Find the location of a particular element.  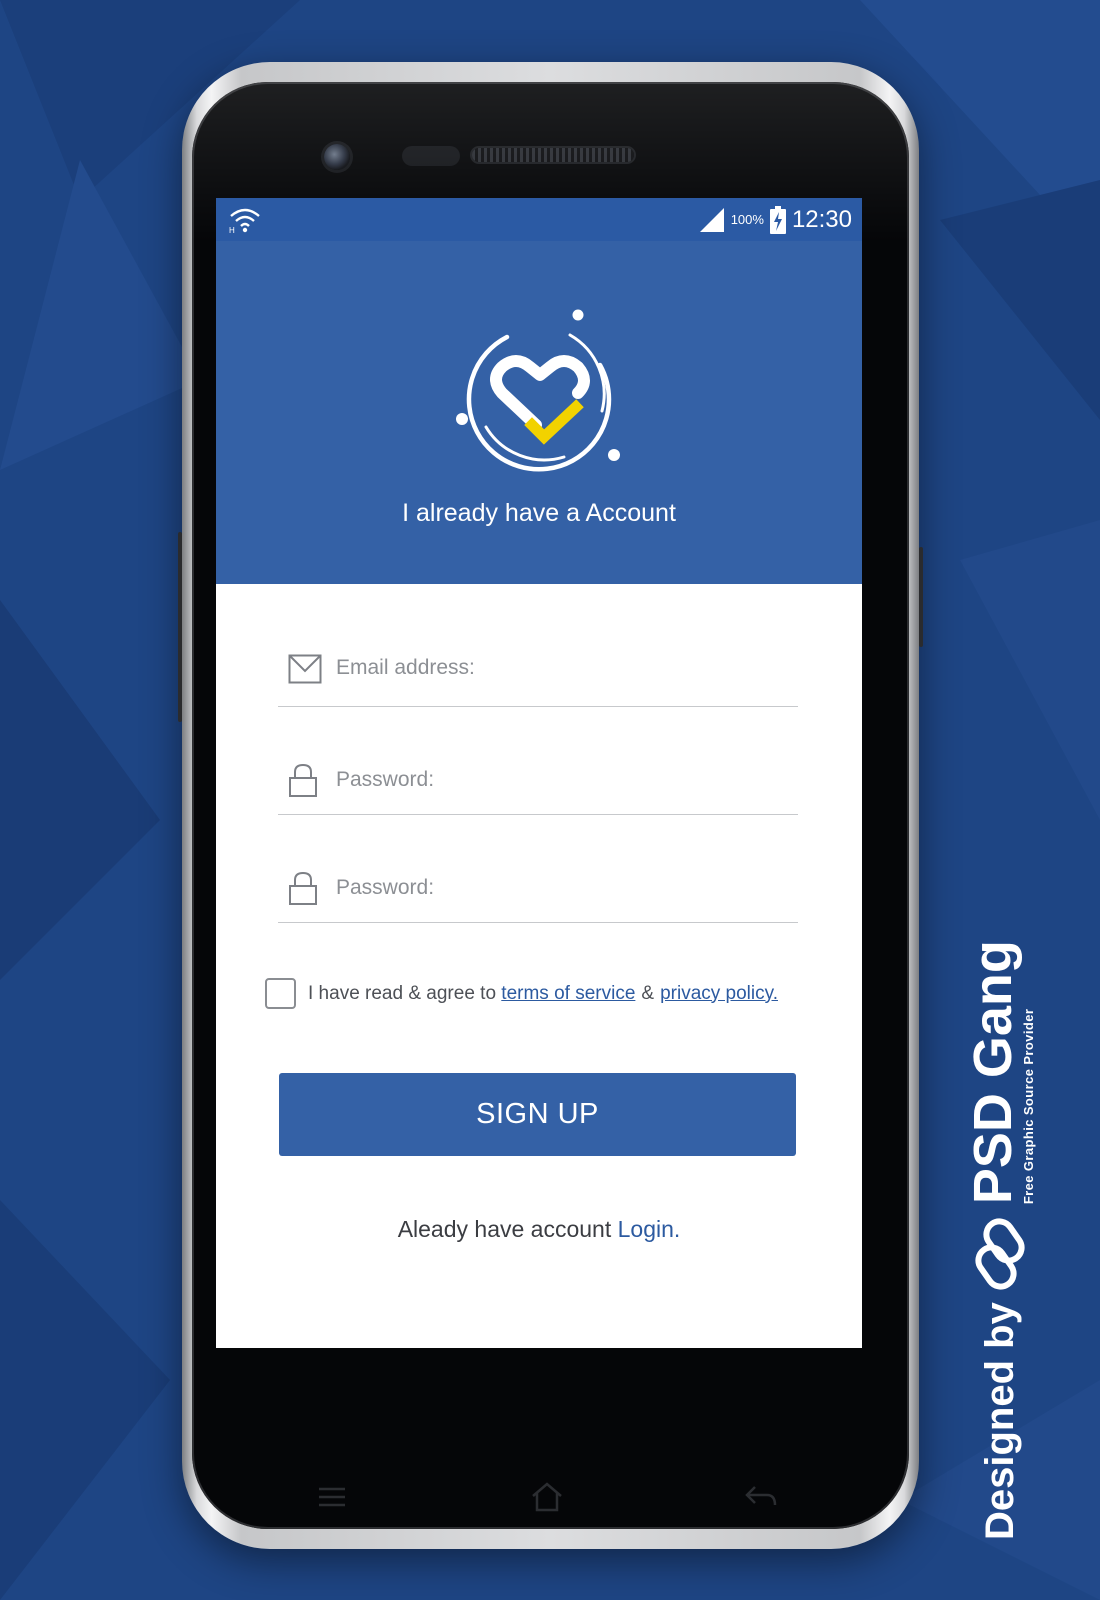

heart-check-logo-icon is located at coordinates (538, 390).